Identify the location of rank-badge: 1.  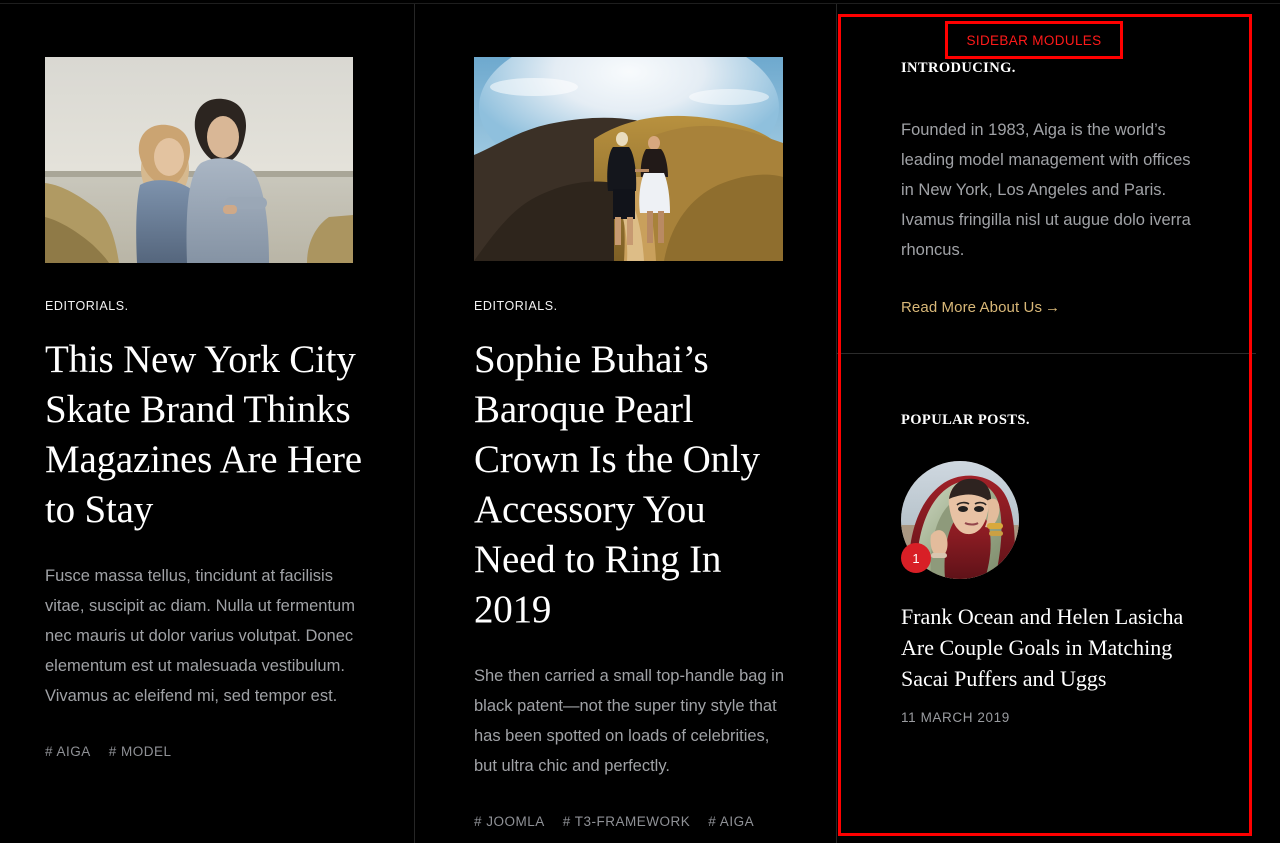
(916, 558).